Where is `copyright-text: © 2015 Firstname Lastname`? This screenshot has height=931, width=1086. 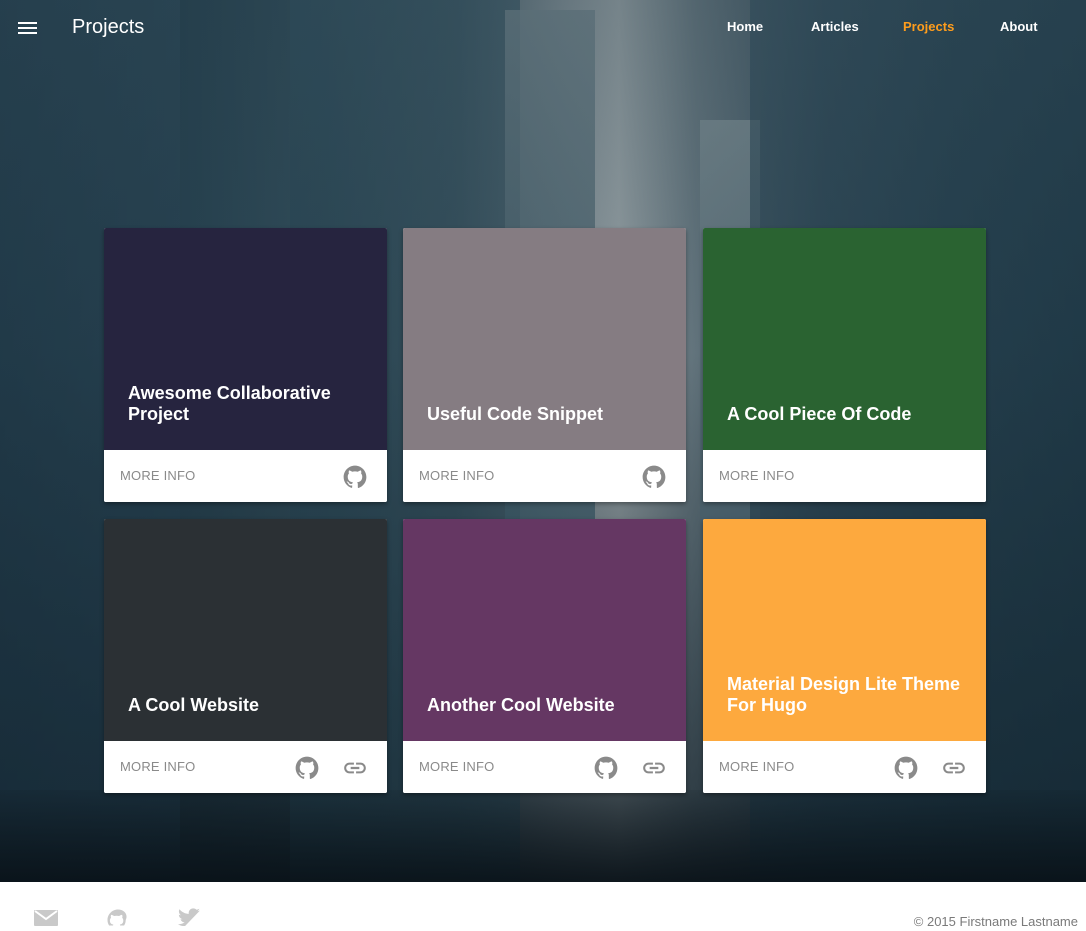 copyright-text: © 2015 Firstname Lastname is located at coordinates (995, 921).